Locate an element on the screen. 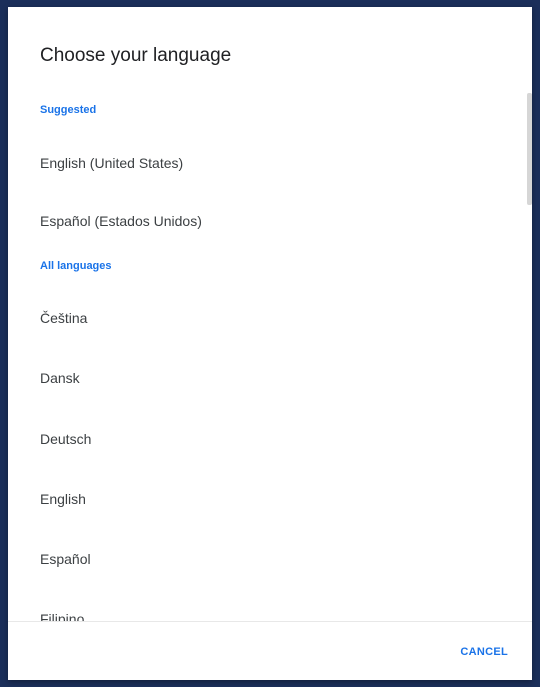  list-scrollbar is located at coordinates (529, 357).